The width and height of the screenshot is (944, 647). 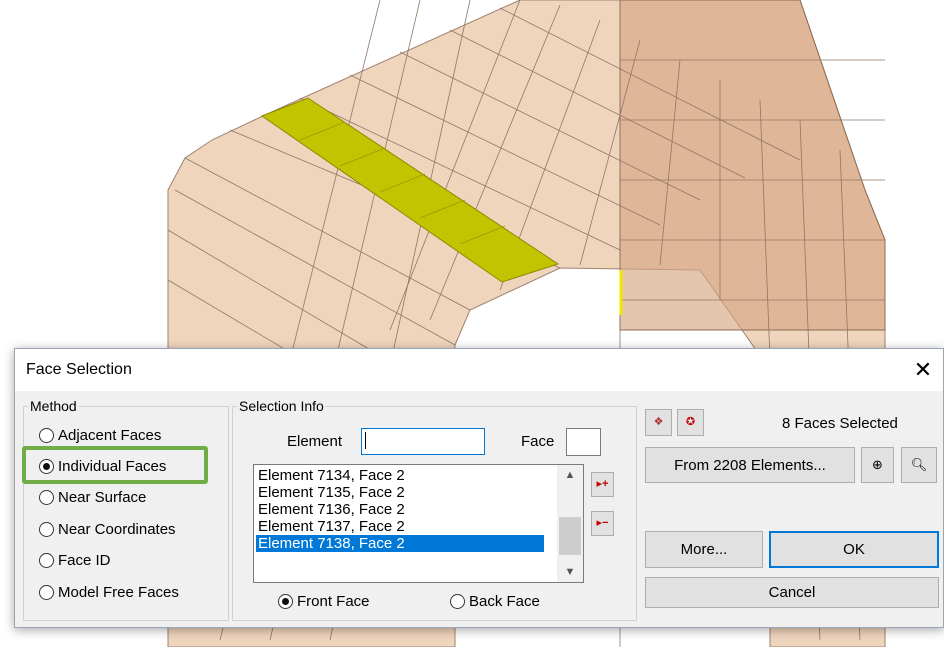 I want to click on radio-label: Individual Faces, so click(x=112, y=466).